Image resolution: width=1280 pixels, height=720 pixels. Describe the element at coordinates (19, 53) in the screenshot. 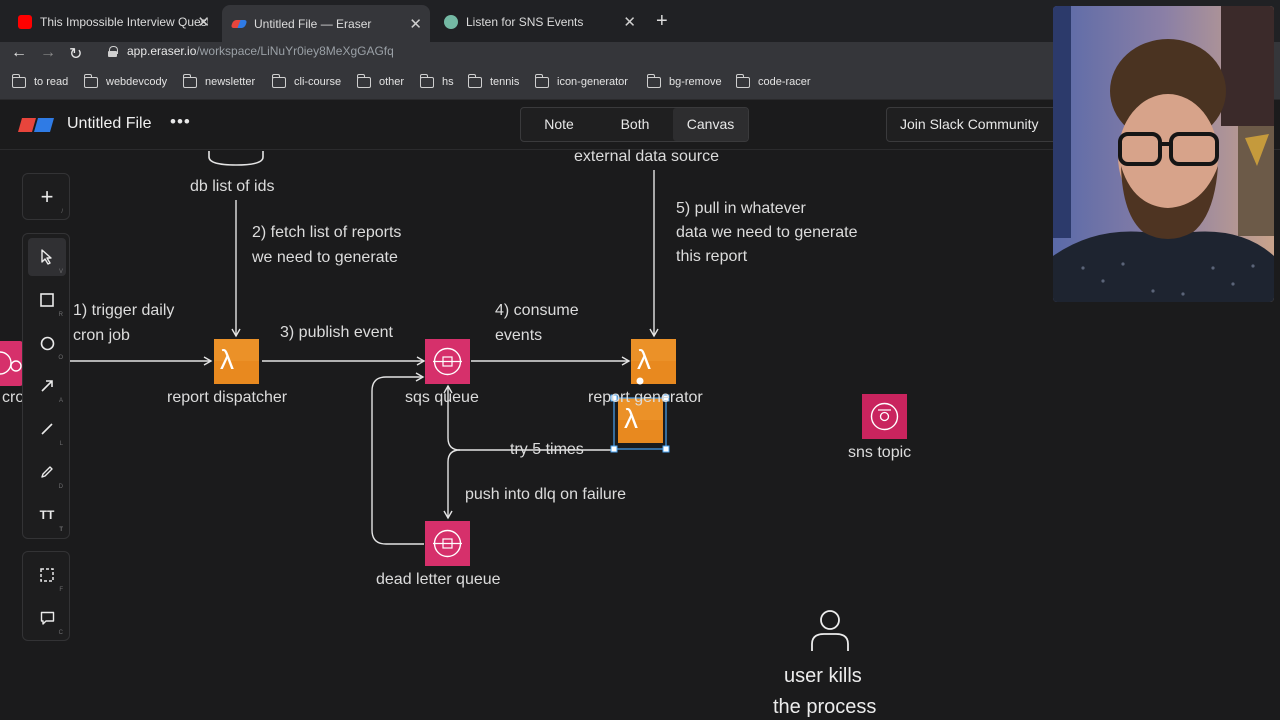

I see `back-icon: ←` at that location.